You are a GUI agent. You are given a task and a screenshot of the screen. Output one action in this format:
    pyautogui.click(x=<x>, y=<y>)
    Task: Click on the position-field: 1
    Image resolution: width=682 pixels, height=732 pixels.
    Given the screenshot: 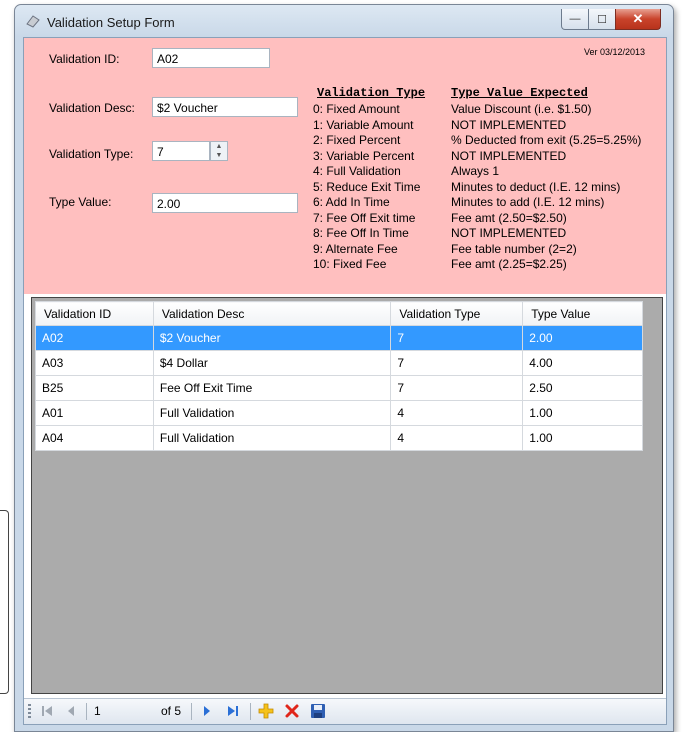 What is the action you would take?
    pyautogui.click(x=119, y=711)
    